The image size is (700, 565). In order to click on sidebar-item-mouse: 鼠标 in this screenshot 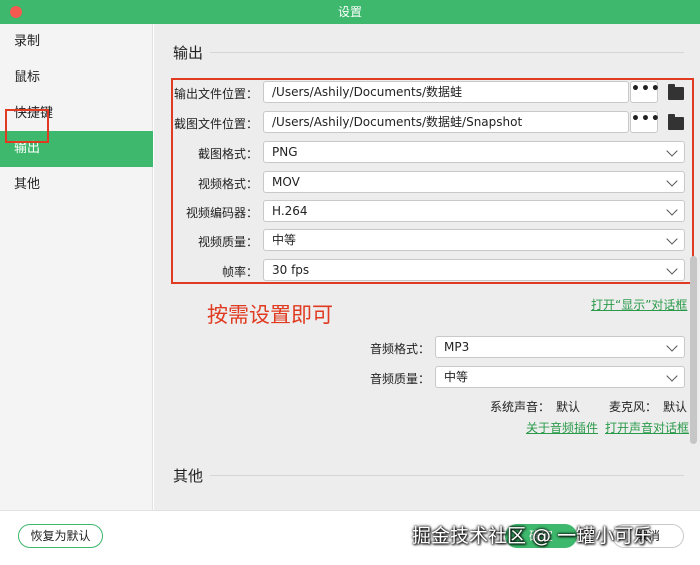, I will do `click(76, 78)`.